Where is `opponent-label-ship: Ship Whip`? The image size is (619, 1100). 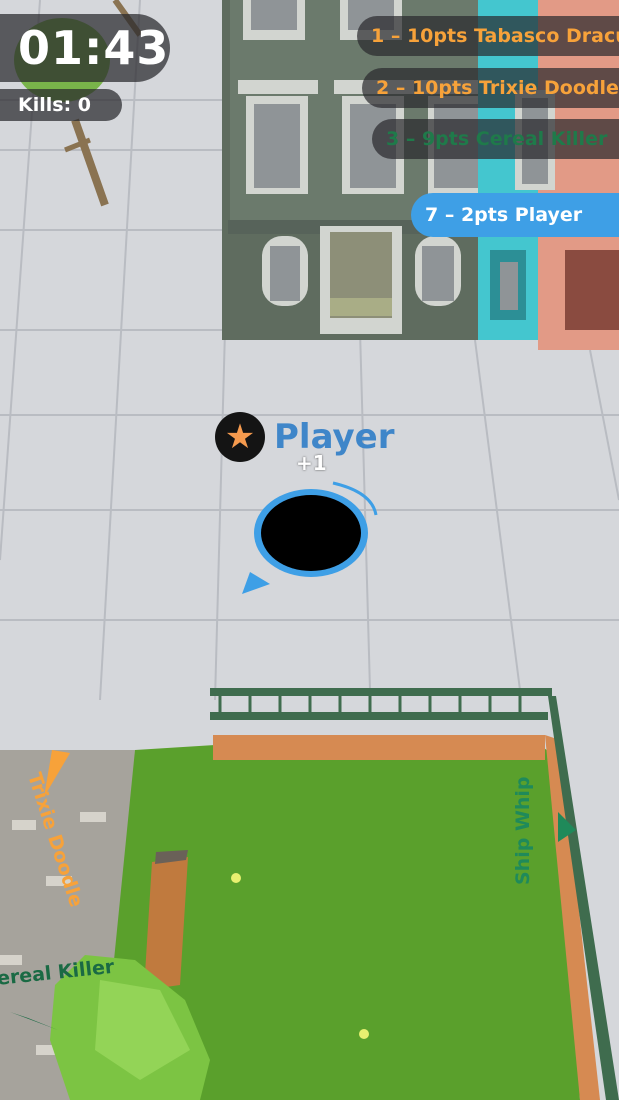 opponent-label-ship: Ship Whip is located at coordinates (523, 830).